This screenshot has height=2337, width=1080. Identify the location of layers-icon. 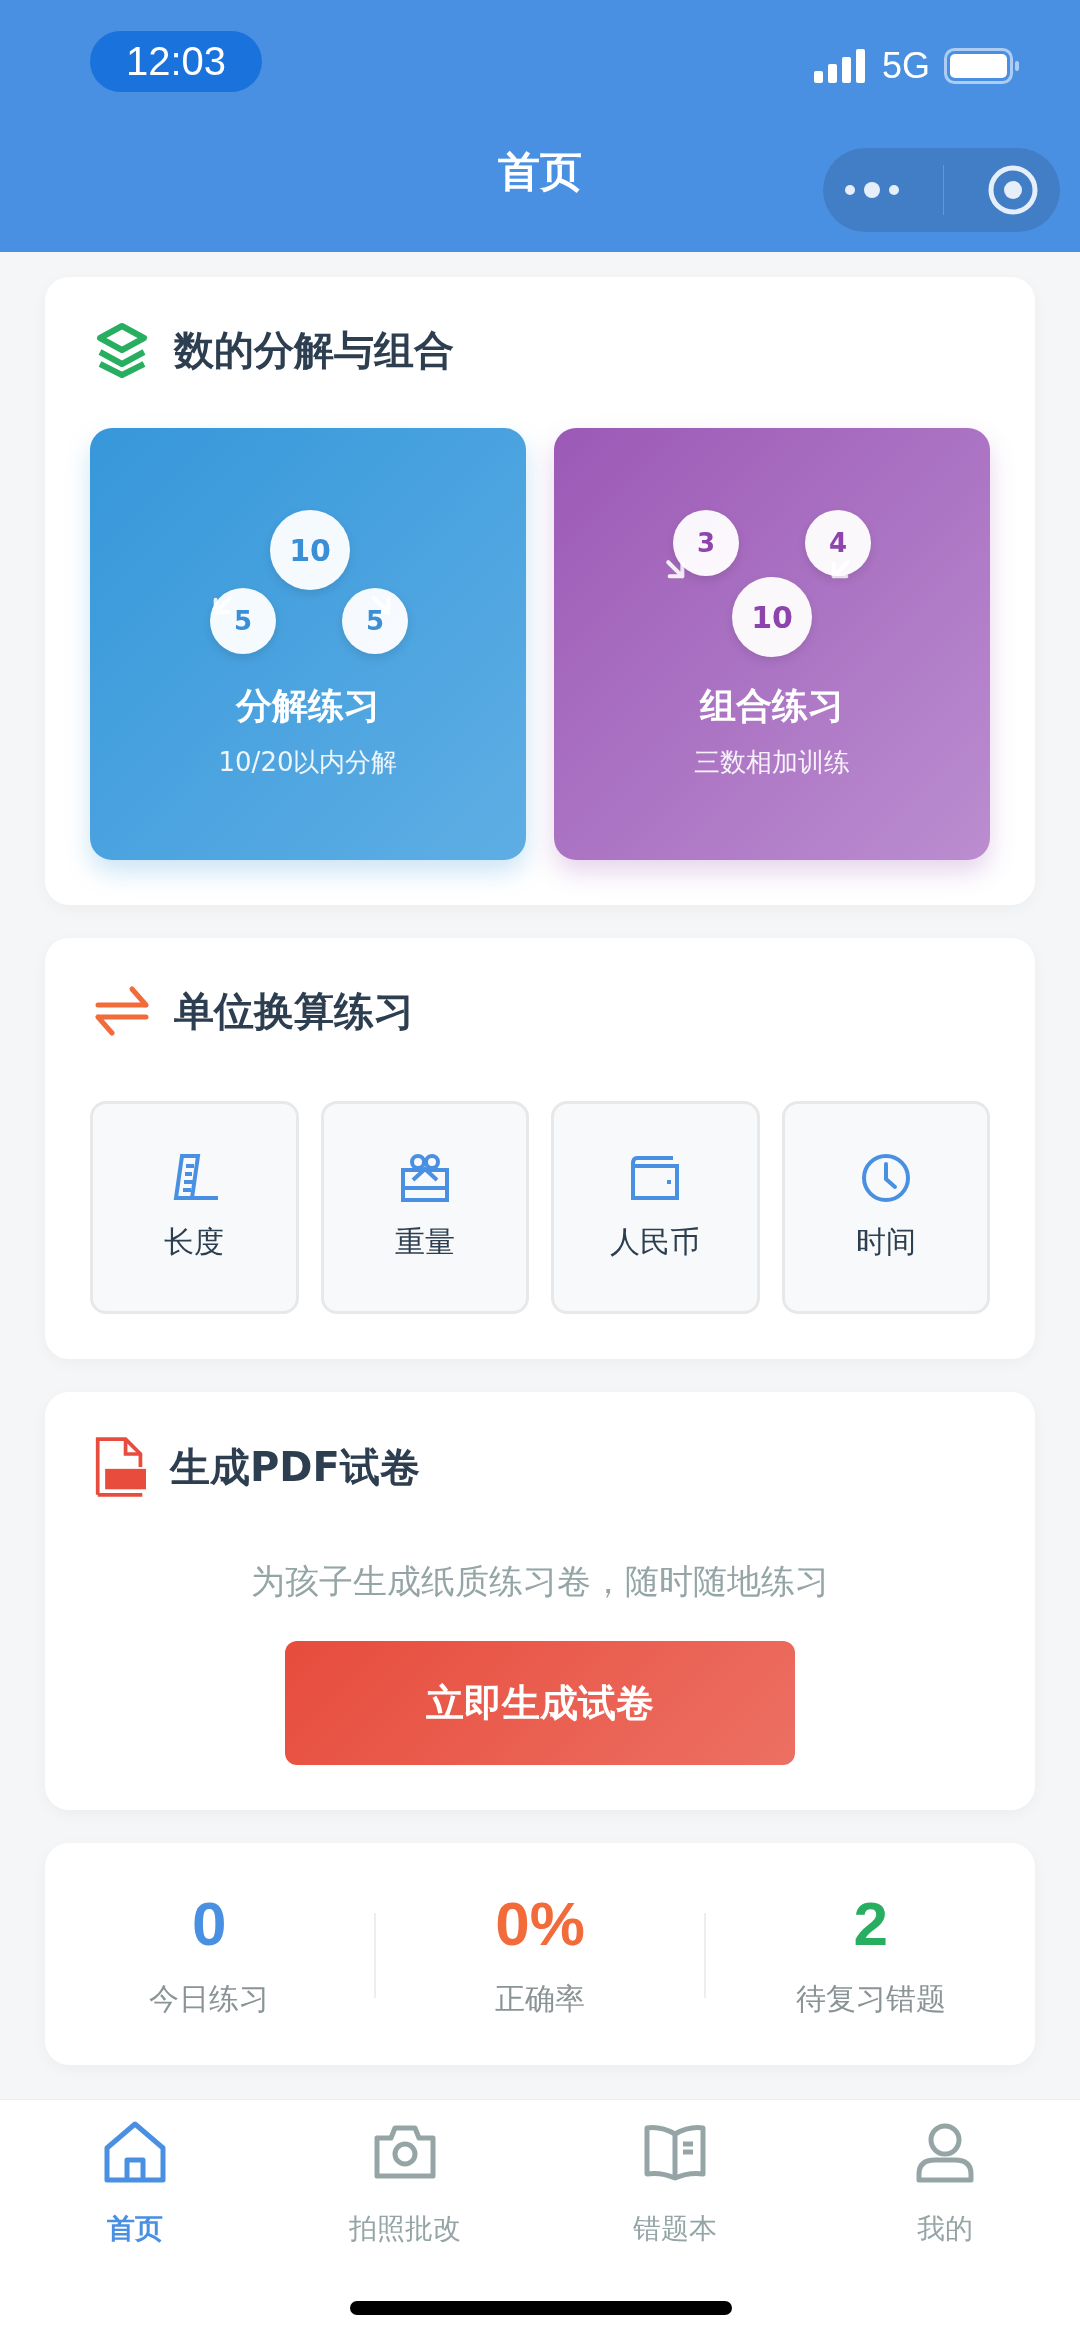
(122, 350).